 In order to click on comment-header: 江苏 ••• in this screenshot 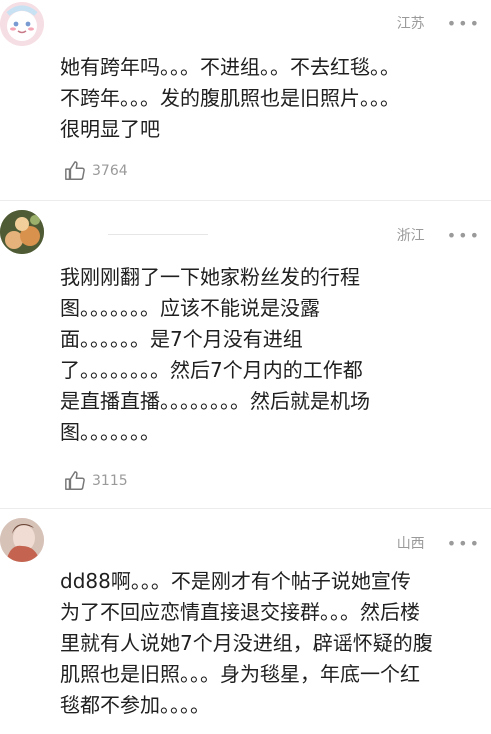, I will do `click(439, 23)`.